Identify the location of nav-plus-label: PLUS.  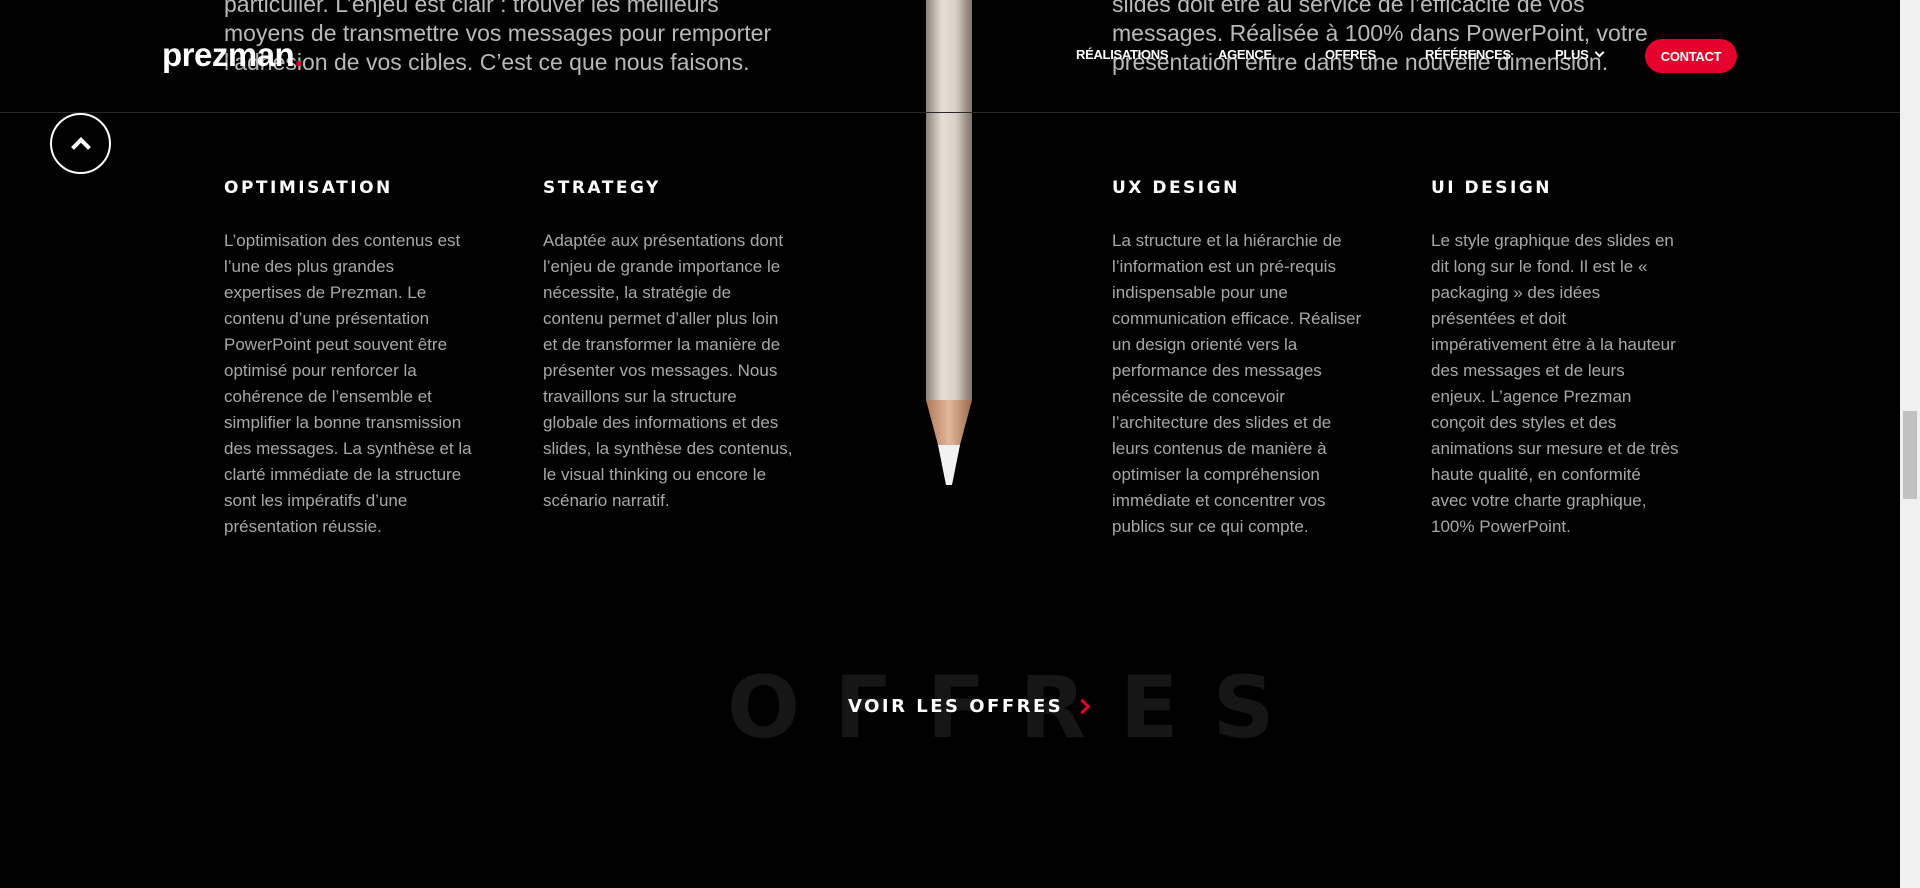
(1572, 54).